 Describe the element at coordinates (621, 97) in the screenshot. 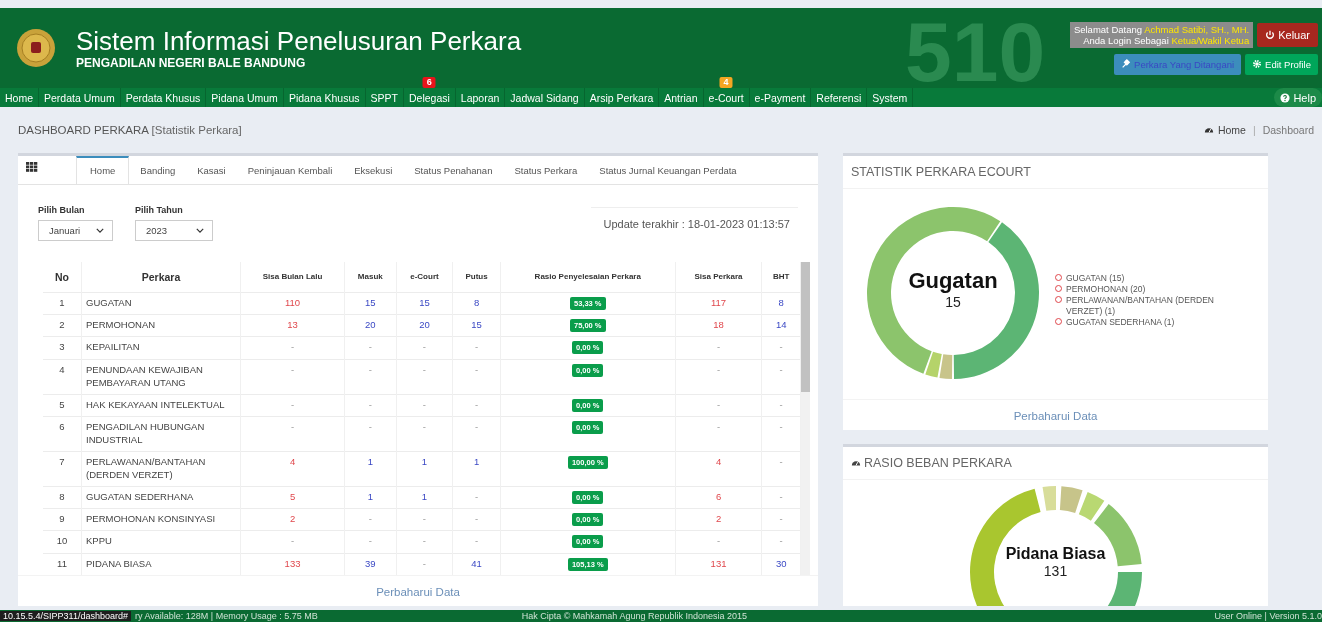

I see `nav-menu-item: Arsip Perkara` at that location.